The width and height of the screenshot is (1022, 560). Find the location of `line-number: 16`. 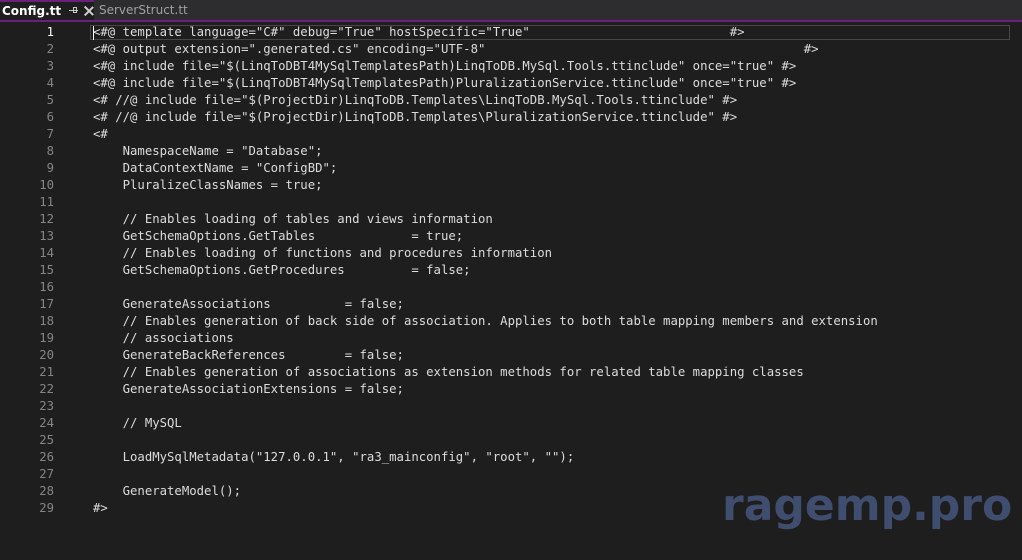

line-number: 16 is located at coordinates (46, 287).